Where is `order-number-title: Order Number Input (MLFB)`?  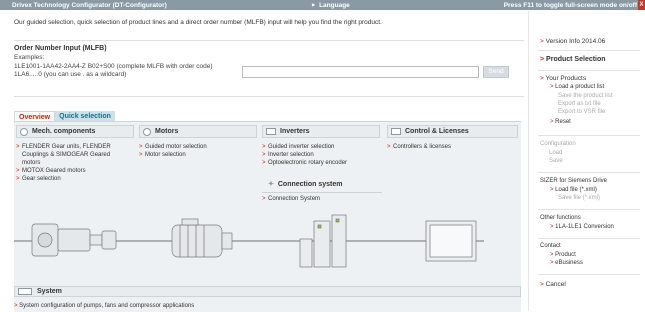 order-number-title: Order Number Input (MLFB) is located at coordinates (60, 48).